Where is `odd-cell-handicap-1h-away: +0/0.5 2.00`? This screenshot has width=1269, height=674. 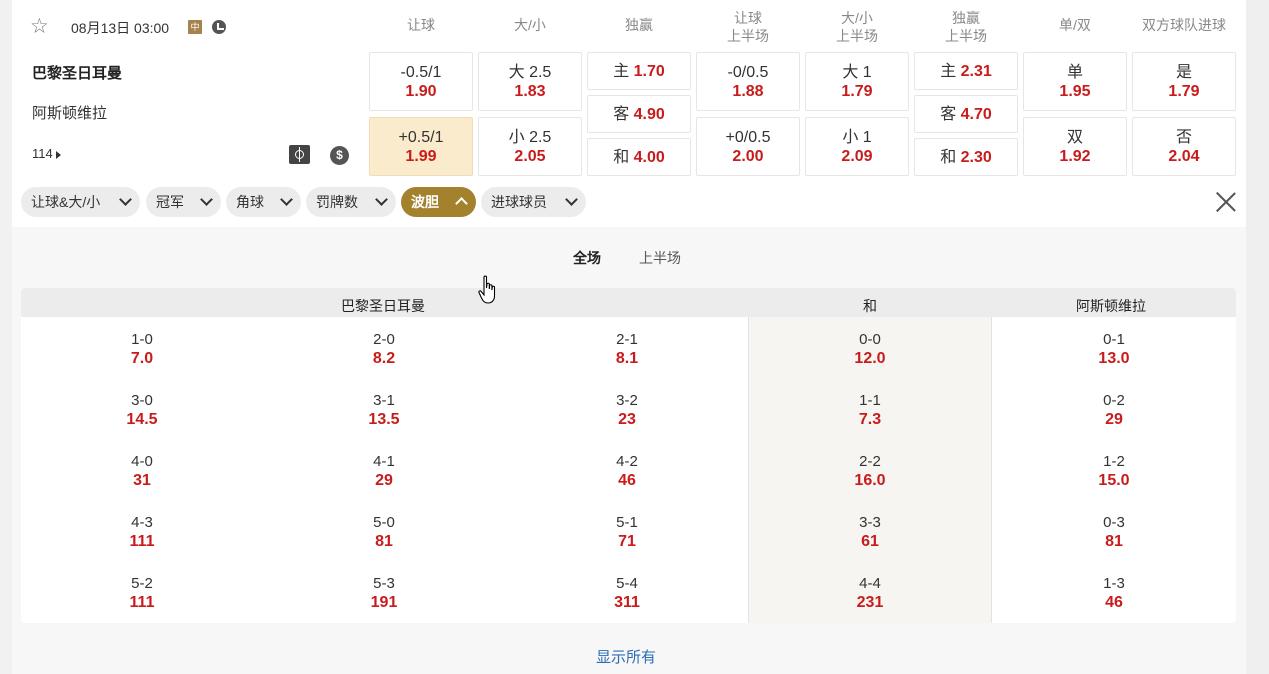
odd-cell-handicap-1h-away: +0/0.5 2.00 is located at coordinates (748, 146).